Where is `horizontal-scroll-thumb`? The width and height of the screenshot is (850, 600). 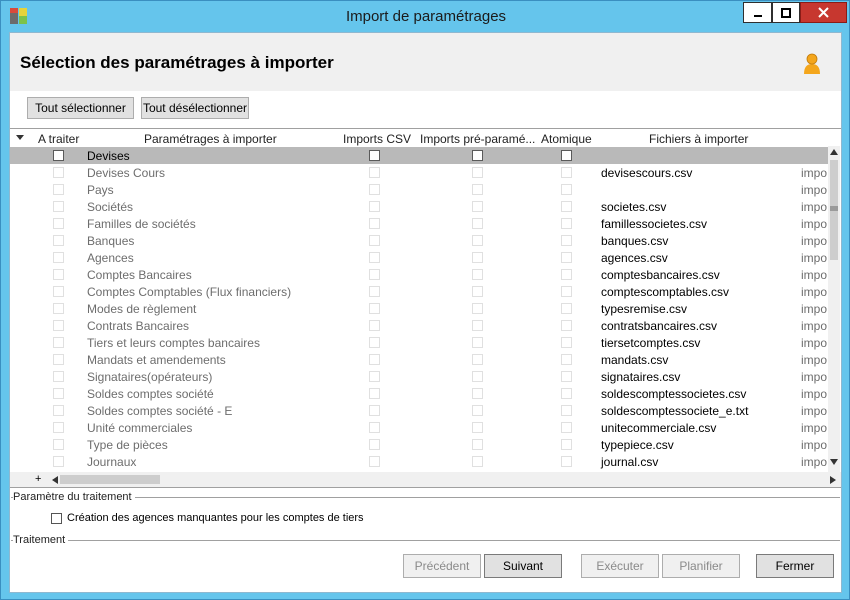 horizontal-scroll-thumb is located at coordinates (110, 479).